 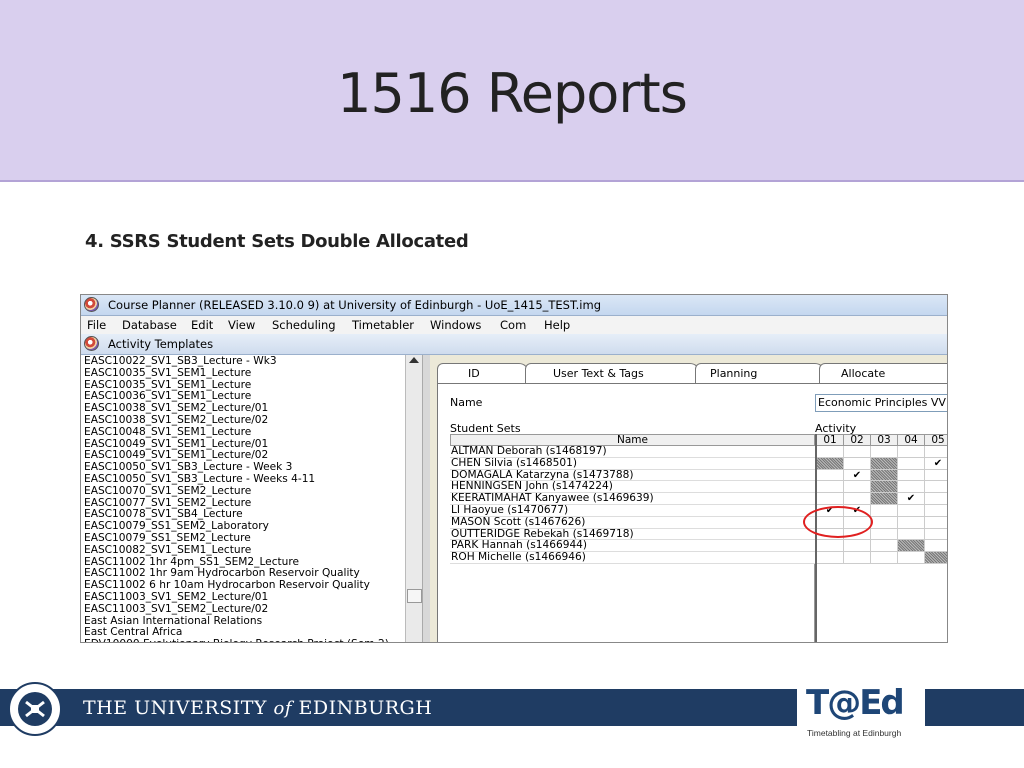 I want to click on ted-logo-mark: T@Ed, so click(x=855, y=703).